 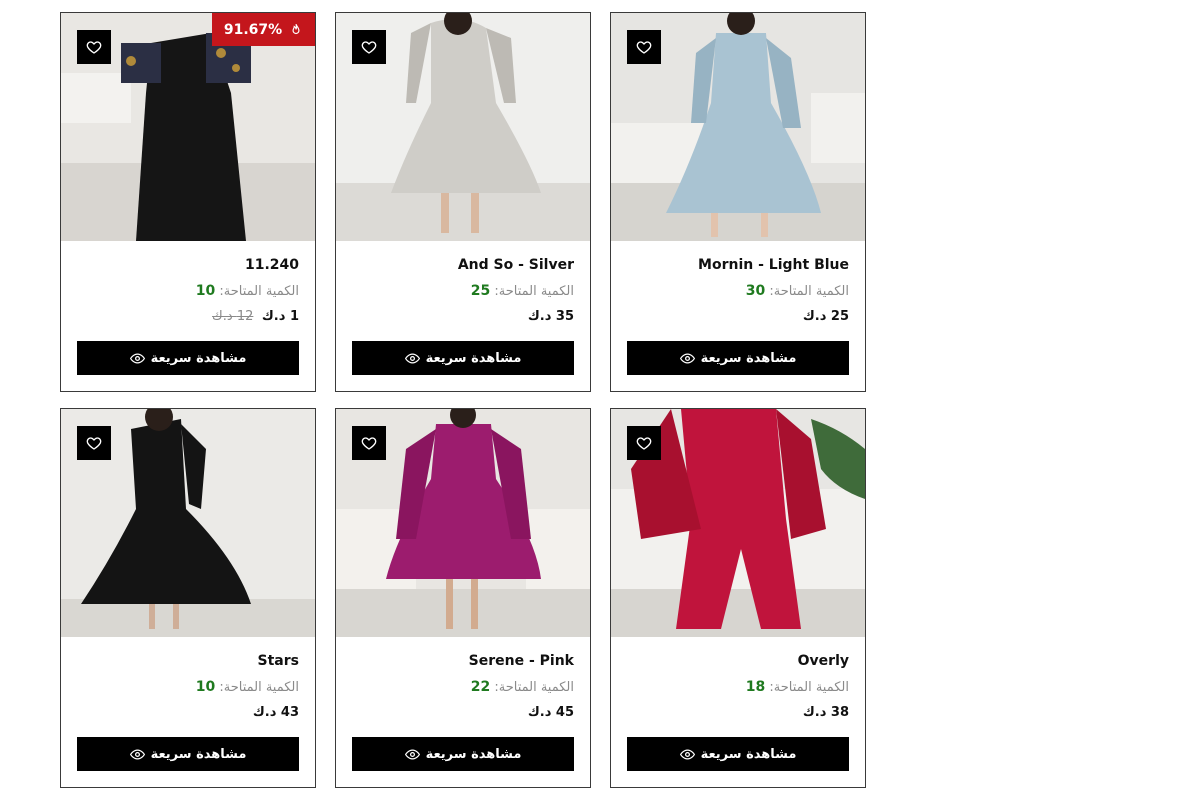 I want to click on discount-badge: 91.67%, so click(x=263, y=29).